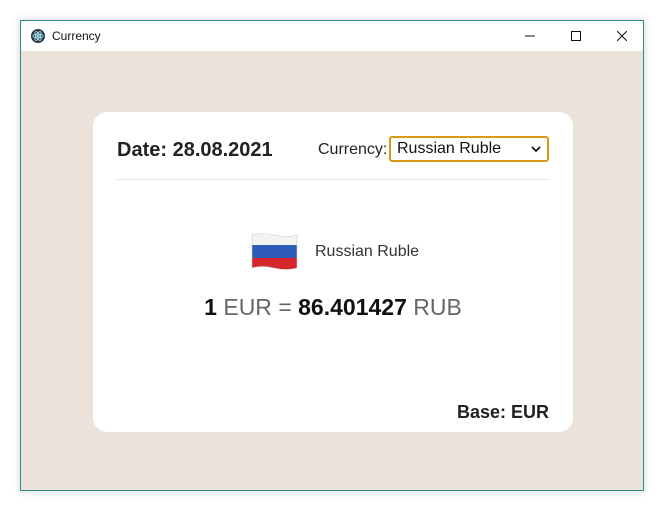 This screenshot has width=672, height=518. I want to click on currency-select: Russian Ruble, so click(469, 149).